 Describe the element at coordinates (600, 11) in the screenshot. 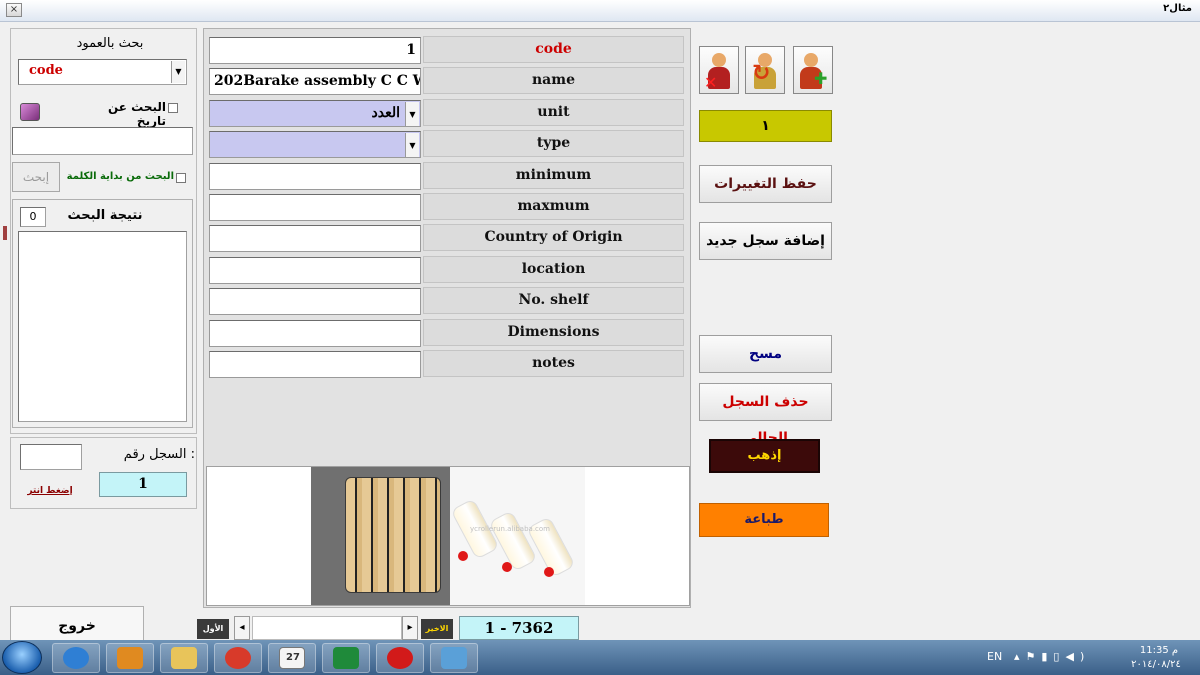

I see `window-titlebar: × مثال٢` at that location.